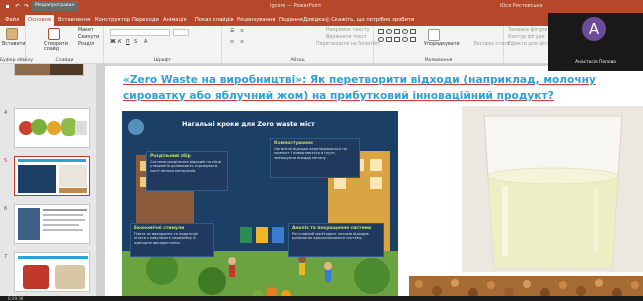 Image resolution: width=643 pixels, height=301 pixels. Describe the element at coordinates (6, 161) in the screenshot. I see `slide-number: 5` at that location.